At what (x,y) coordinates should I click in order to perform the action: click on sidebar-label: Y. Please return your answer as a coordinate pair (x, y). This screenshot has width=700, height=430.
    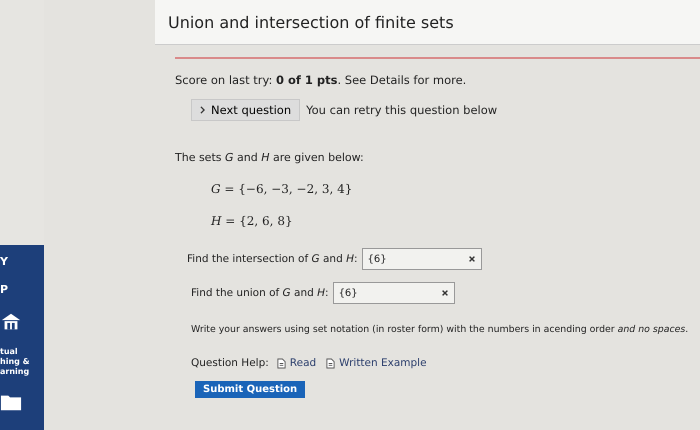
    Looking at the image, I should click on (4, 262).